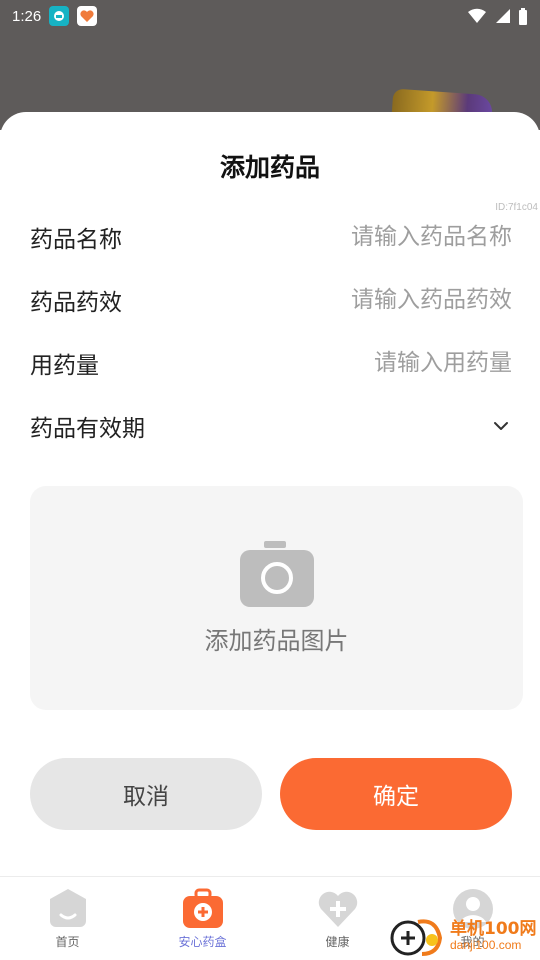  What do you see at coordinates (87, 16) in the screenshot?
I see `health-app-notification-icon` at bounding box center [87, 16].